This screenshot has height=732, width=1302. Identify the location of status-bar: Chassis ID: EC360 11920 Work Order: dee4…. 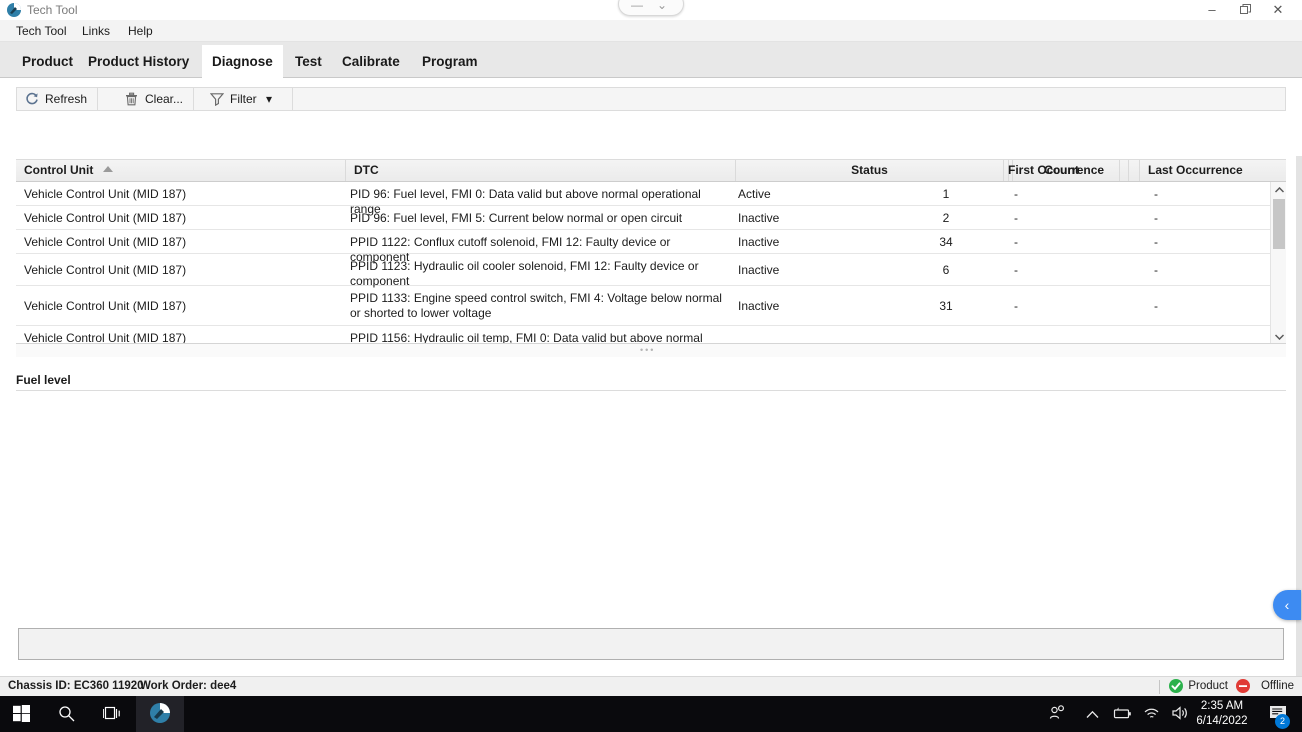
(651, 686).